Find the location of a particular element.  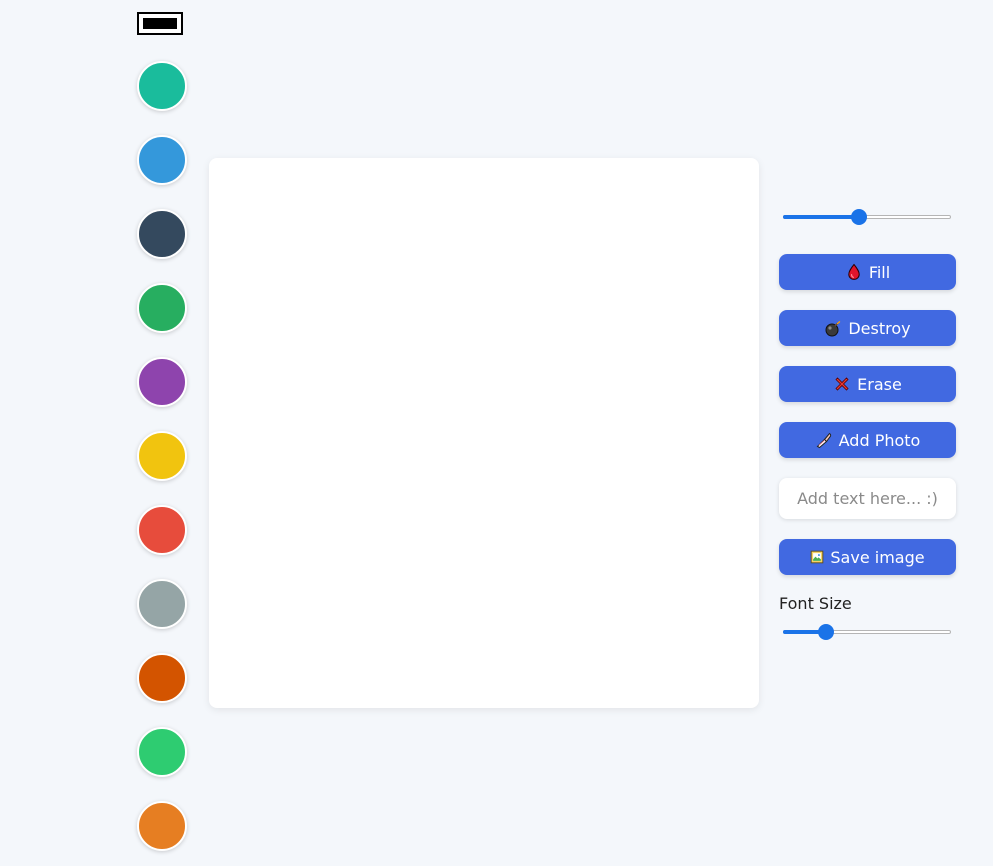

destroy-button: Destroy is located at coordinates (867, 328).